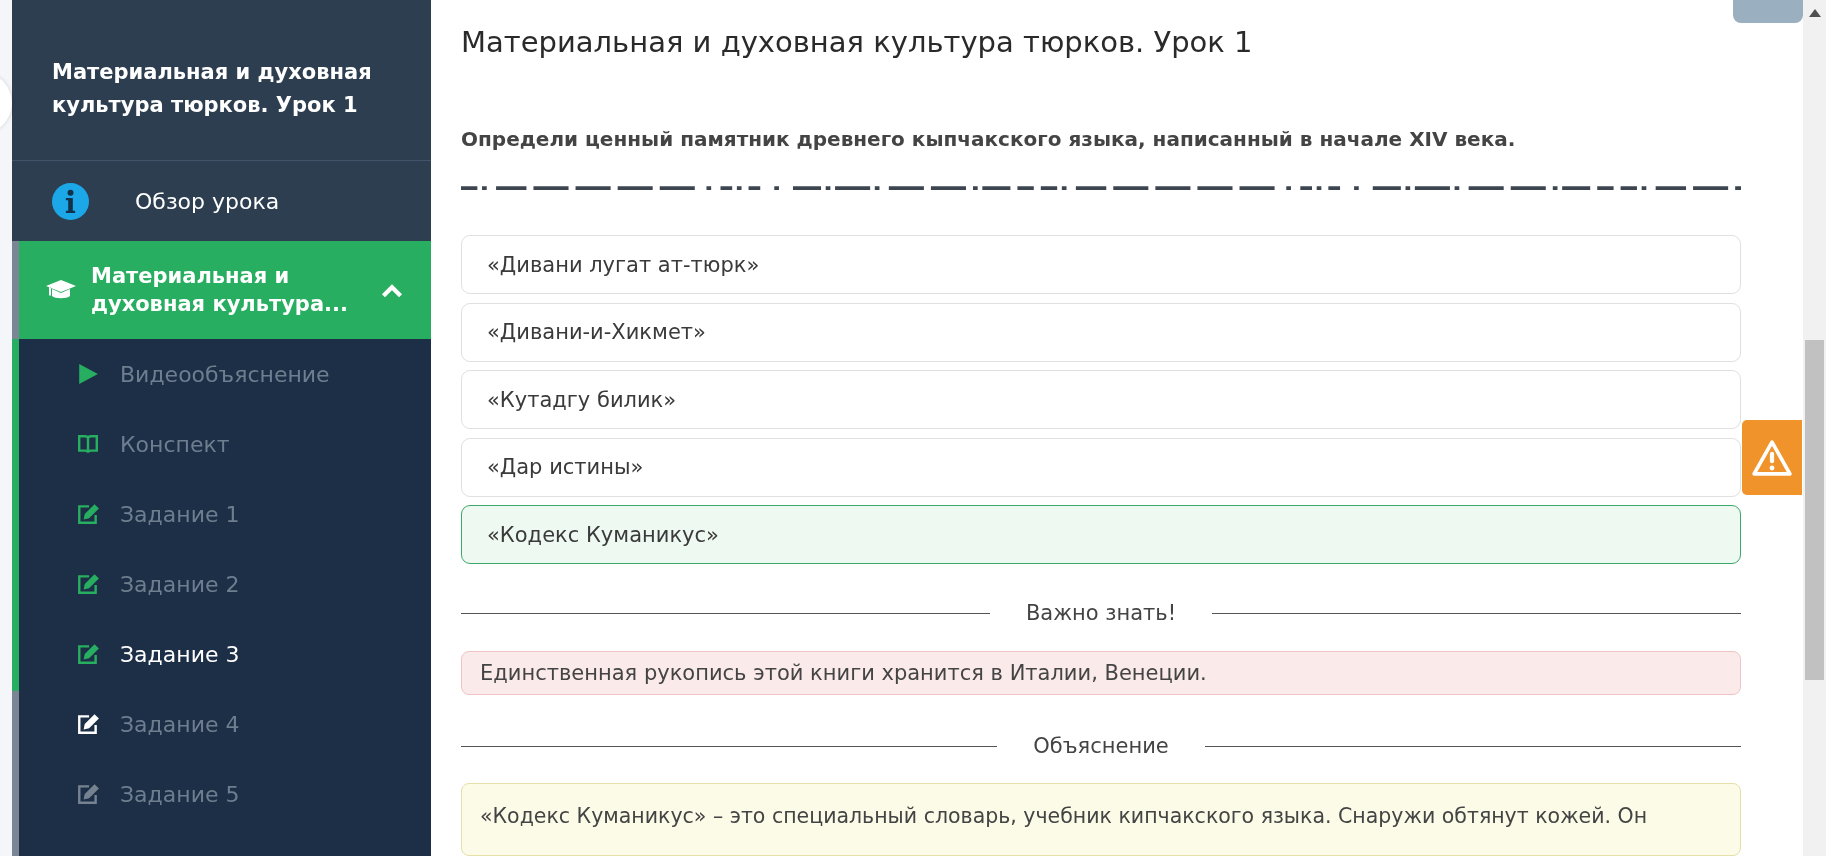  I want to click on explanation-box: «Кодекс Куманикус» – это специальный словарь, учебник кипчакского языка. Снаружи обтянут кожей. Он, so click(1101, 819).